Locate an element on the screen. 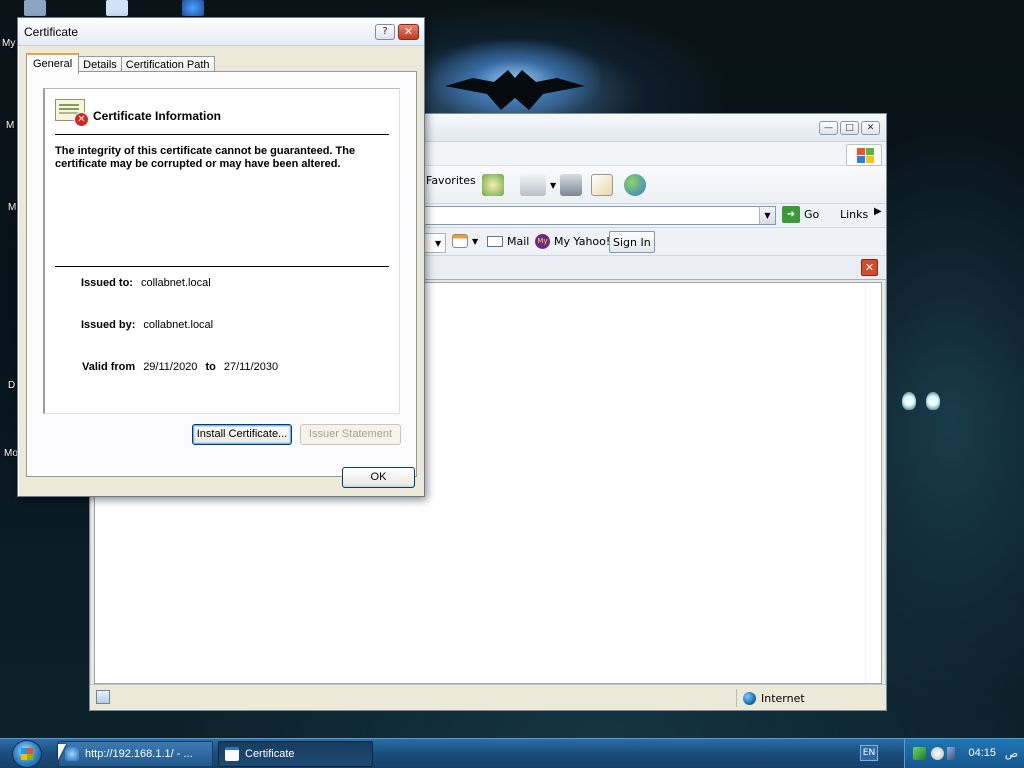 This screenshot has width=1024, height=768. close-tab-icon: ✕ is located at coordinates (869, 267).